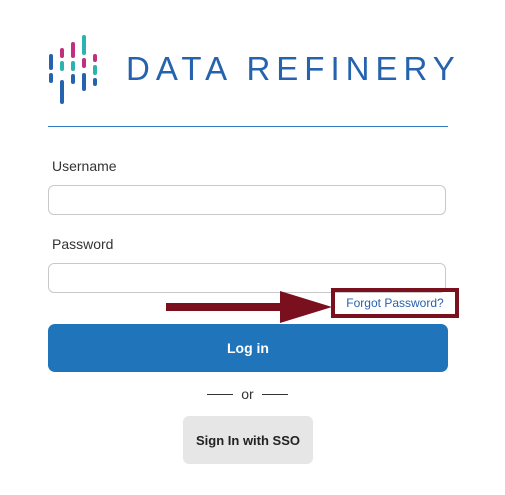  Describe the element at coordinates (83, 244) in the screenshot. I see `password-label: Password` at that location.